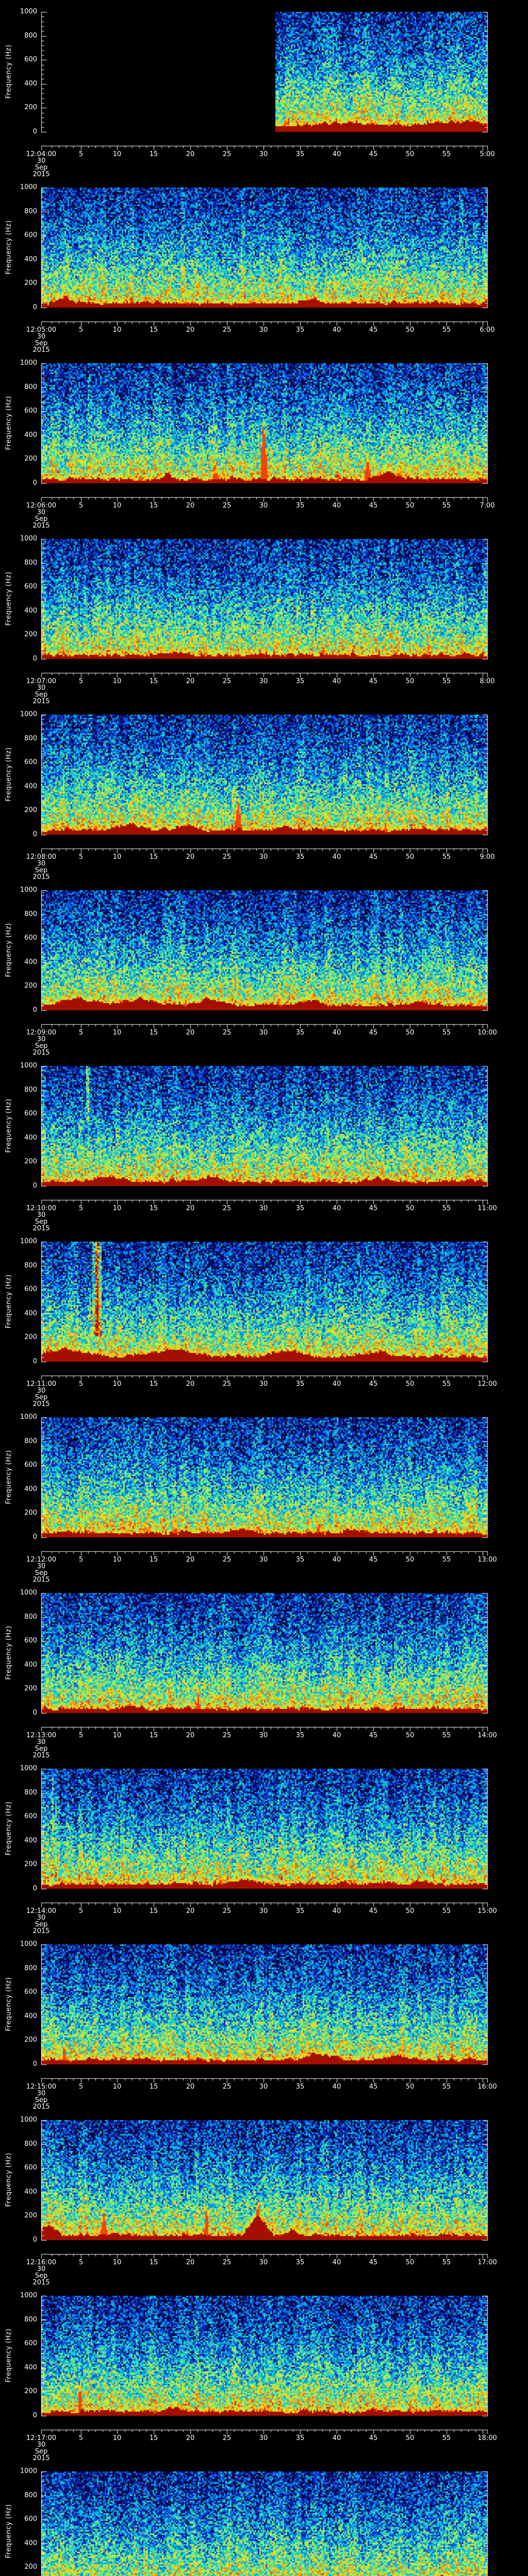  I want to click on x-axis-end-time: 15:00, so click(487, 1911).